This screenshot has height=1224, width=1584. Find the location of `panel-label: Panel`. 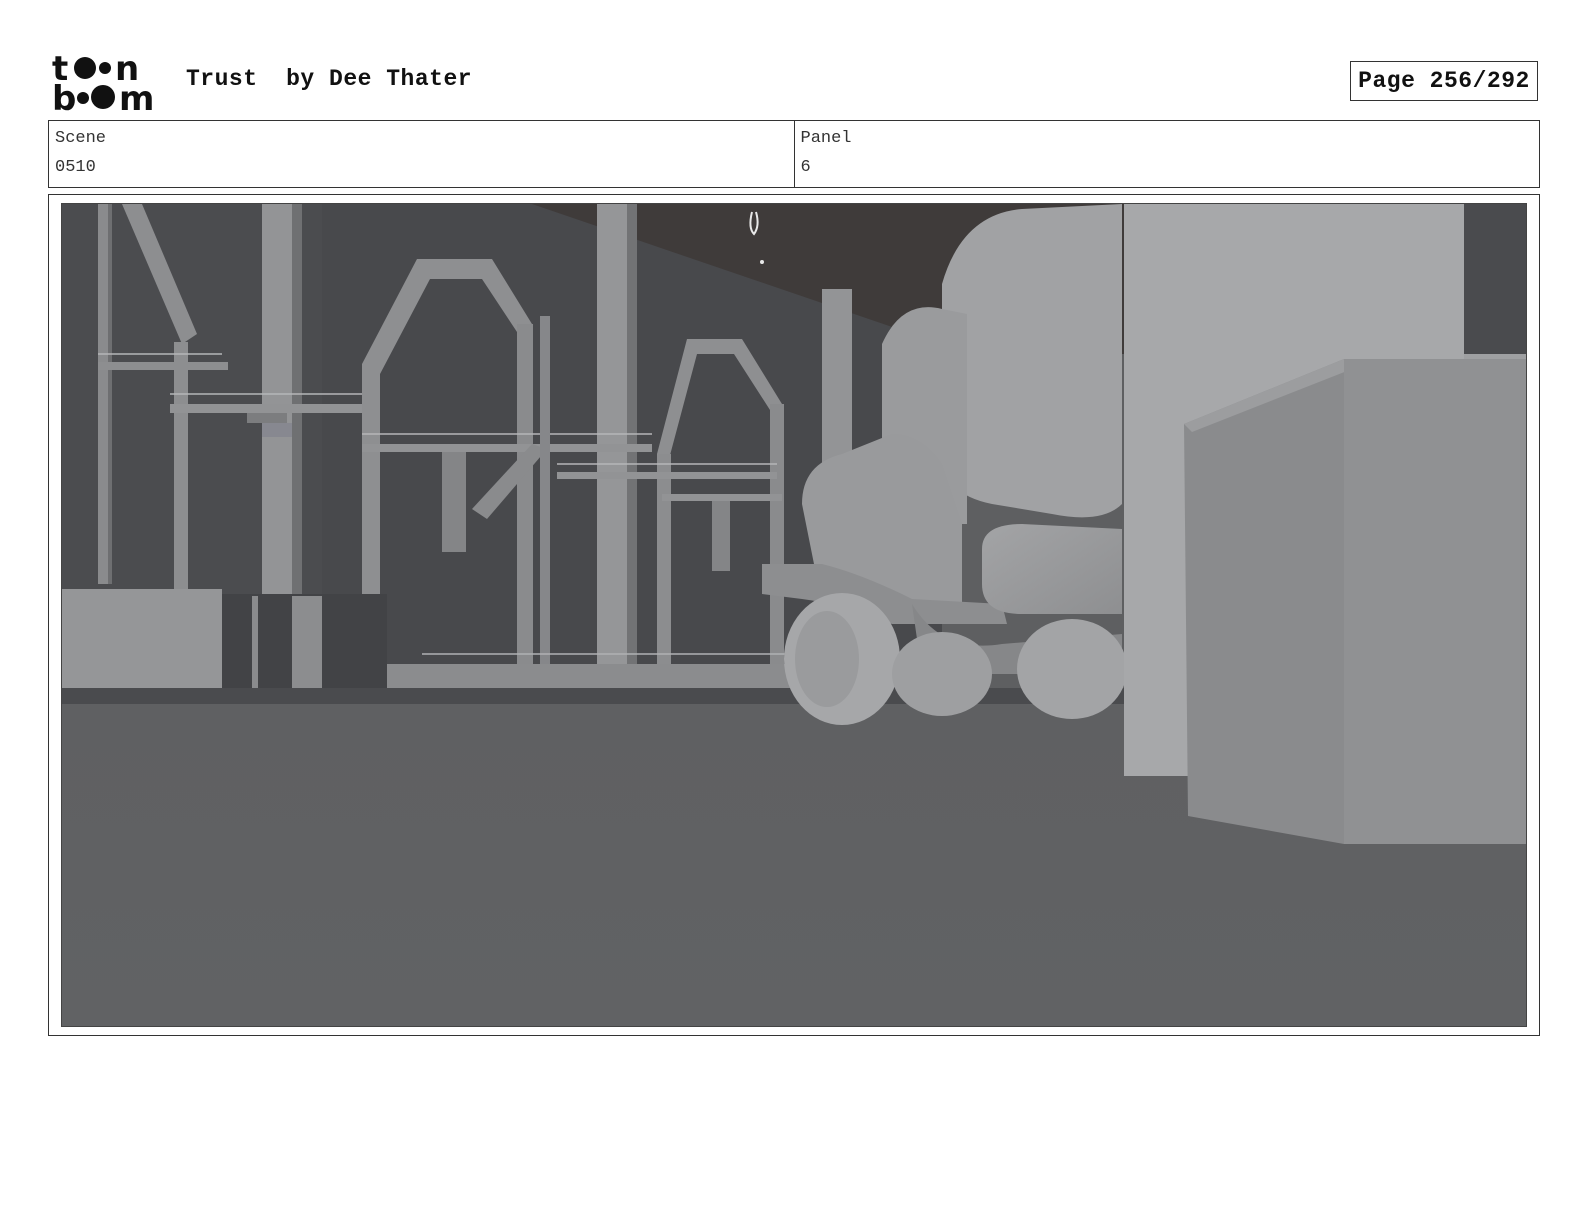

panel-label: Panel is located at coordinates (826, 138).